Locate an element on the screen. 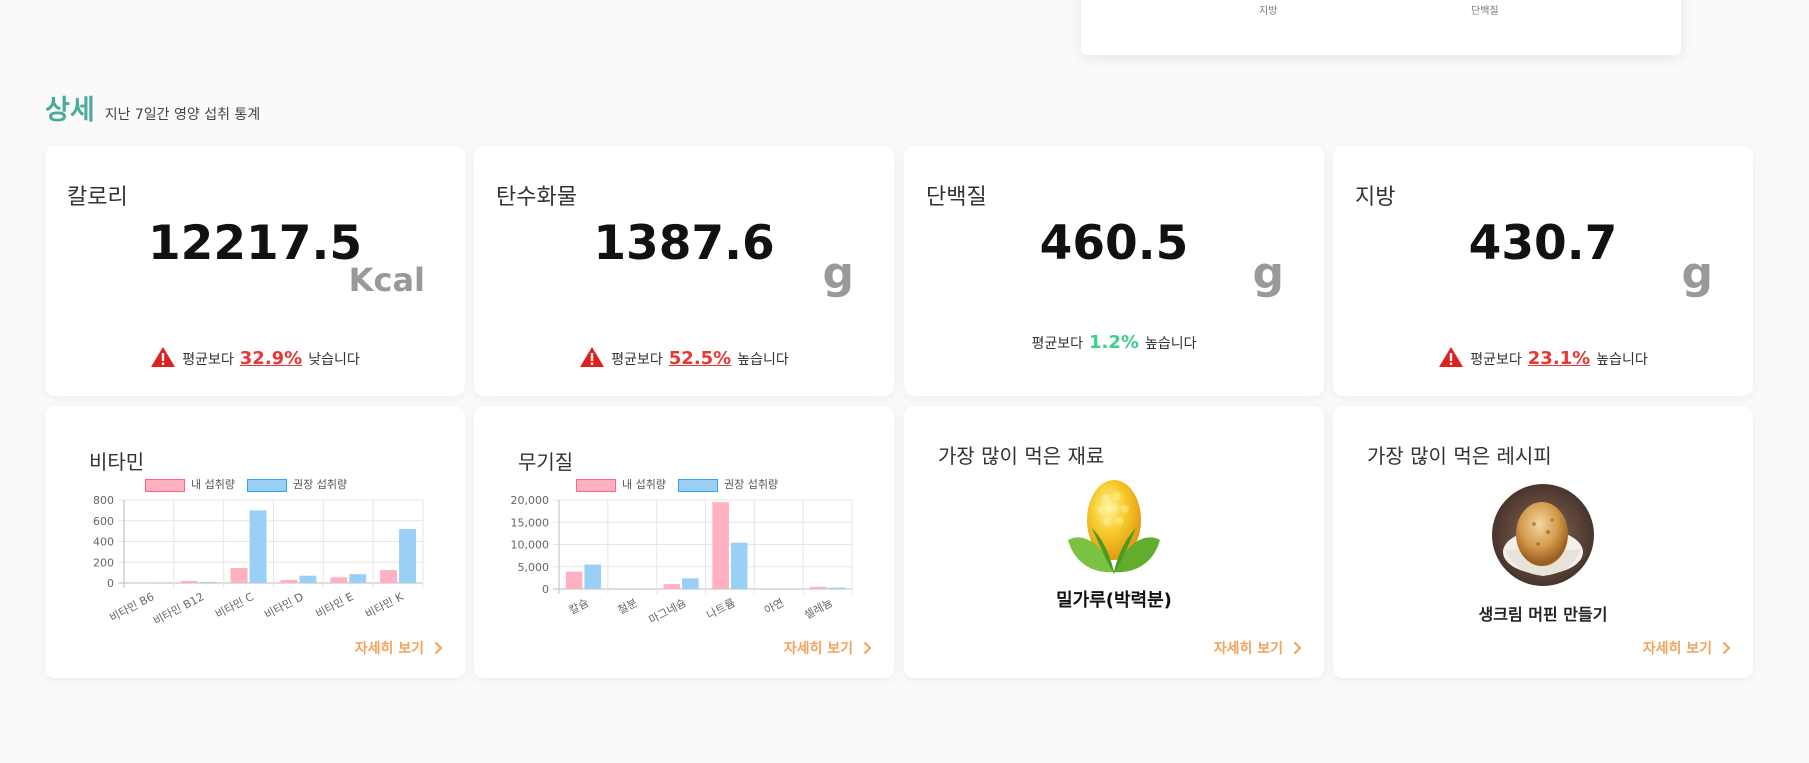  card-title: 칼로리 is located at coordinates (97, 197).